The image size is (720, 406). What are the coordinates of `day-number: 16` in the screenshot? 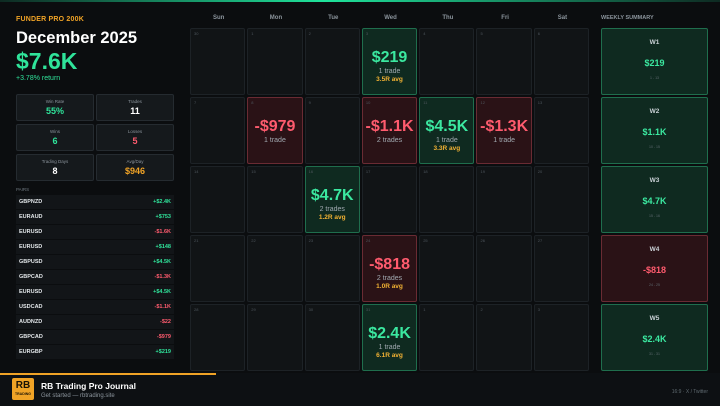 It's located at (311, 171).